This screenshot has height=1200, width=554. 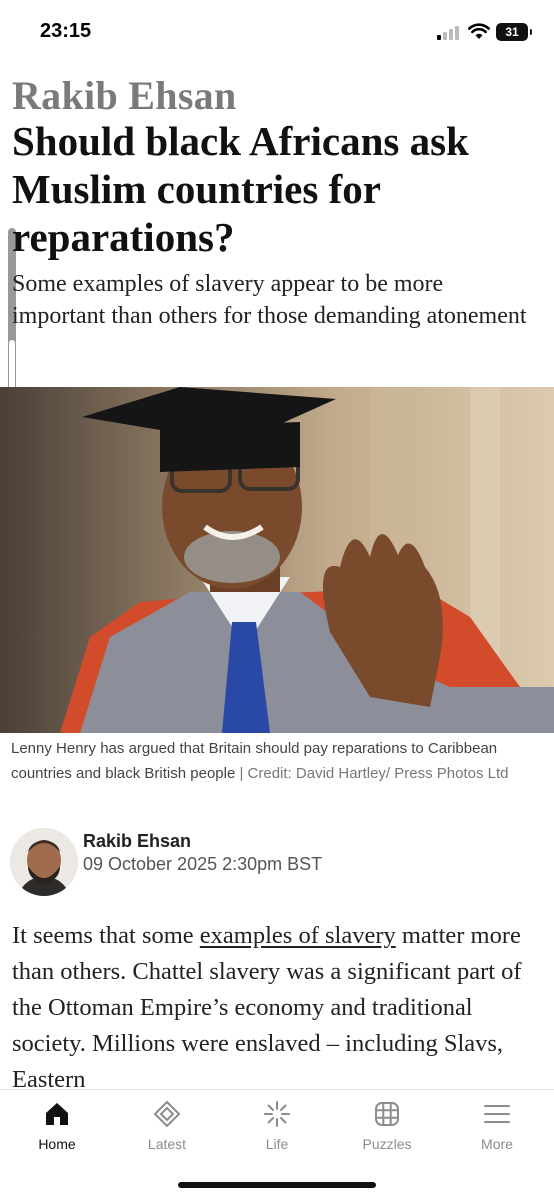 I want to click on tab-life: Life, so click(x=277, y=1130).